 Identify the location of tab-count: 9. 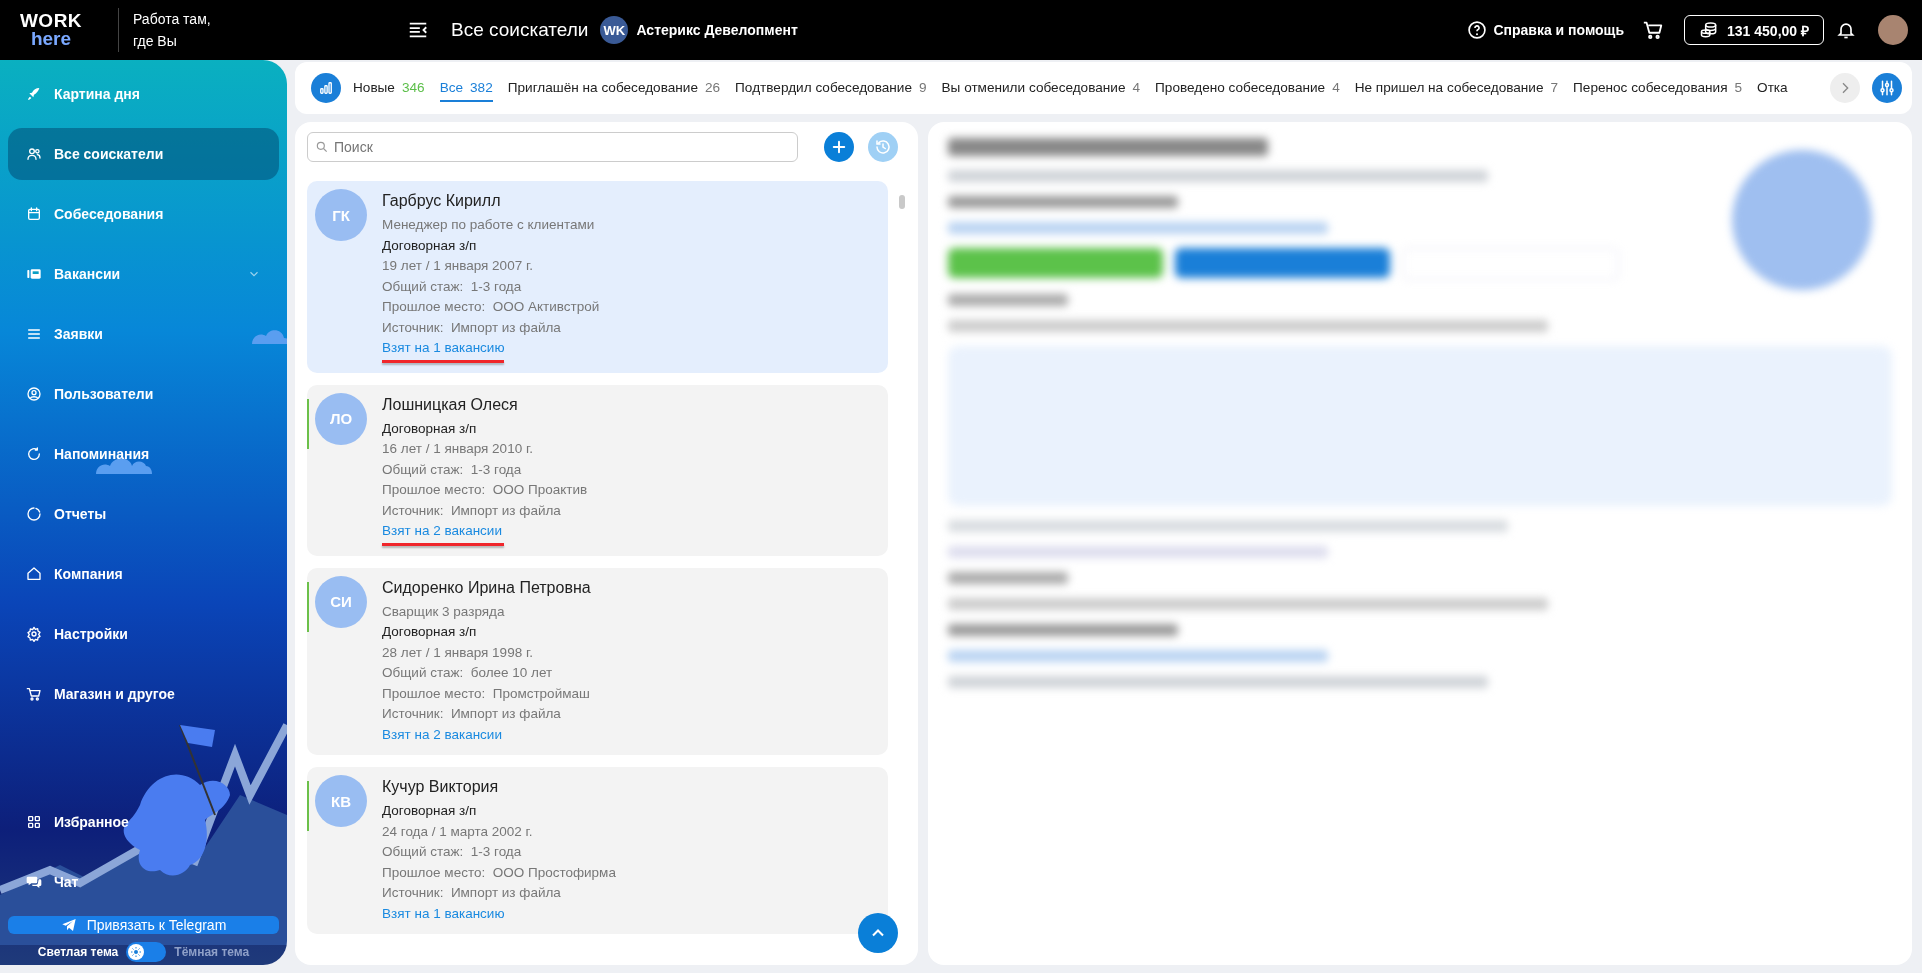
(922, 87).